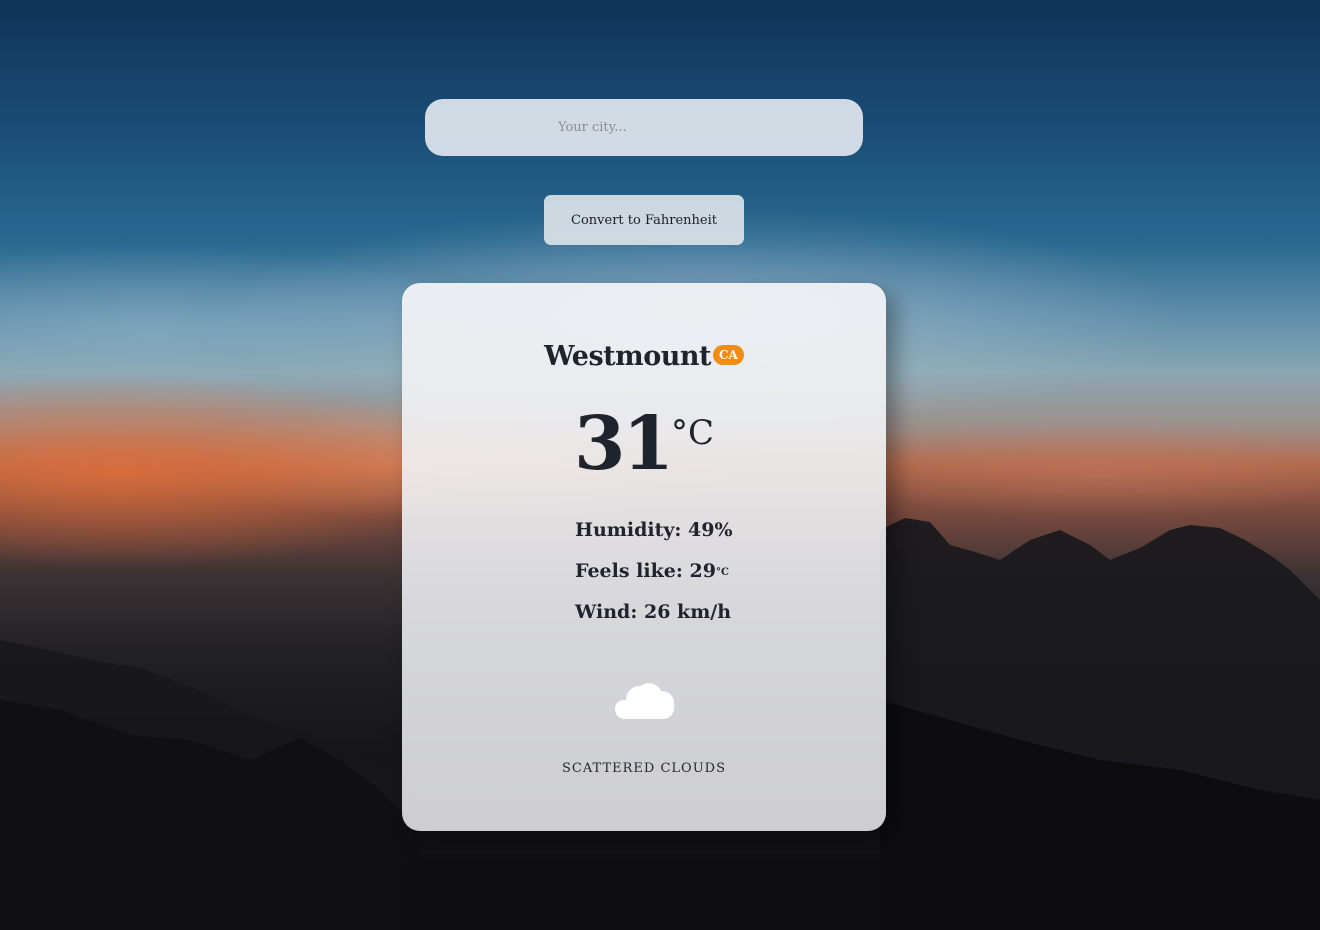 The height and width of the screenshot is (930, 1320). I want to click on temperature-display: 31°C, so click(644, 444).